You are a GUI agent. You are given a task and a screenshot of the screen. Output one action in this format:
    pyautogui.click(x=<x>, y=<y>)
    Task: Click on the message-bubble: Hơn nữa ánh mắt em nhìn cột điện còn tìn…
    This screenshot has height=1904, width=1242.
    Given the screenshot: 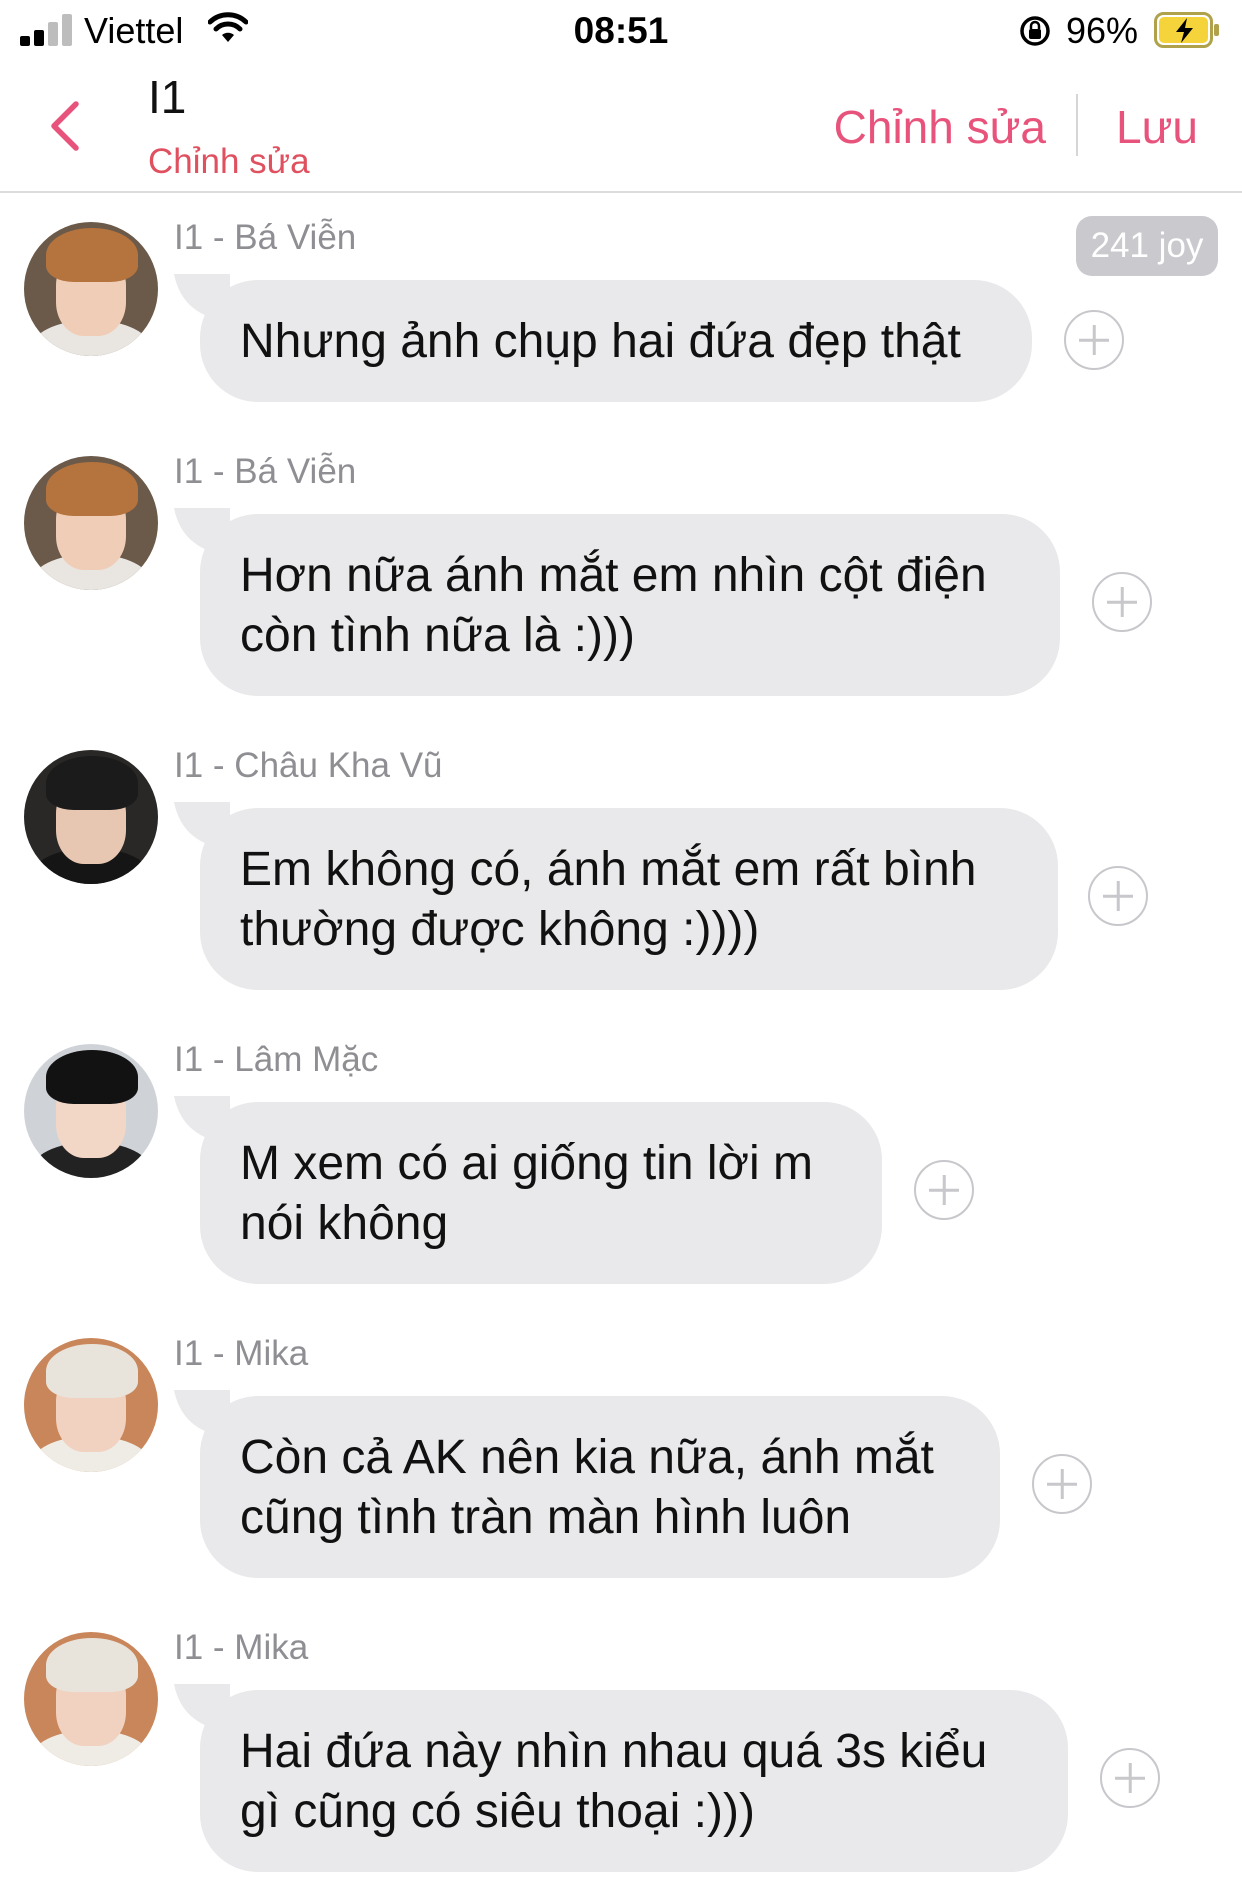 What is the action you would take?
    pyautogui.click(x=630, y=605)
    